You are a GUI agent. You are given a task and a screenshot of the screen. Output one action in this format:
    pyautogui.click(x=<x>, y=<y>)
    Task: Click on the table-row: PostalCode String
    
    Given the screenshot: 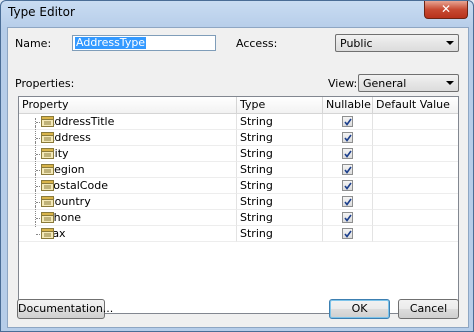 What is the action you would take?
    pyautogui.click(x=238, y=184)
    